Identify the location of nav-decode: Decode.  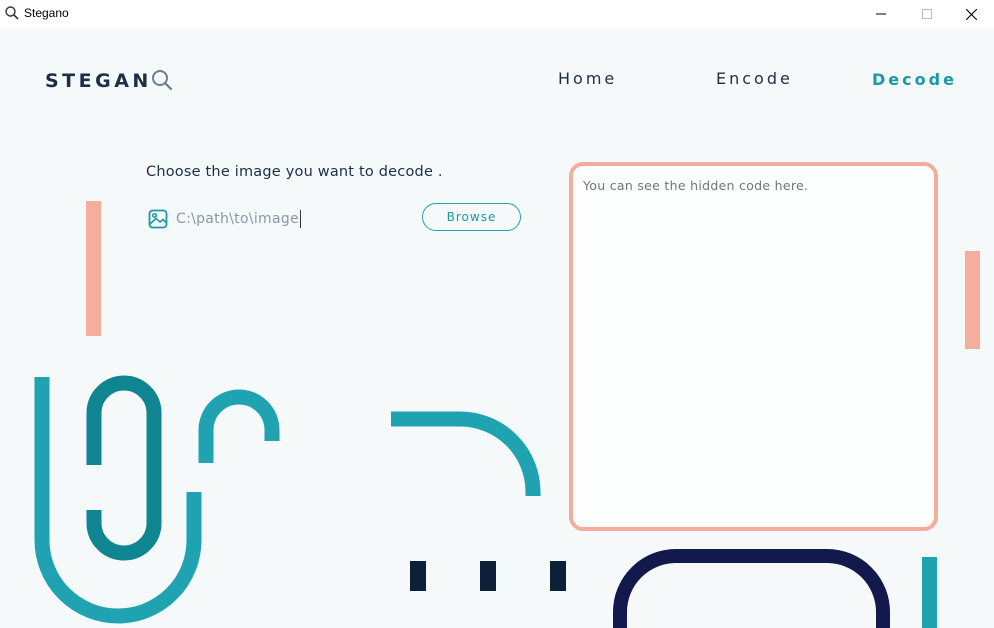
(914, 79).